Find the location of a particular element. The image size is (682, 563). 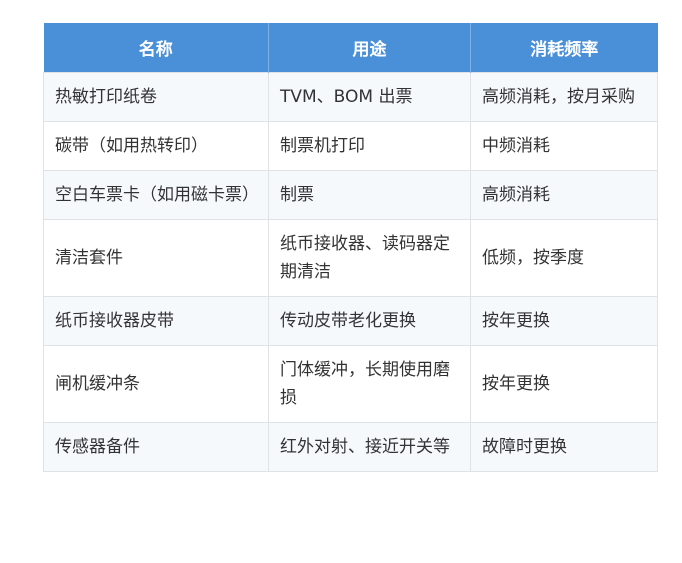

table-row: 热敏打印纸卷 TVM、BOM 出票 高频消耗，按月采购 is located at coordinates (350, 97).